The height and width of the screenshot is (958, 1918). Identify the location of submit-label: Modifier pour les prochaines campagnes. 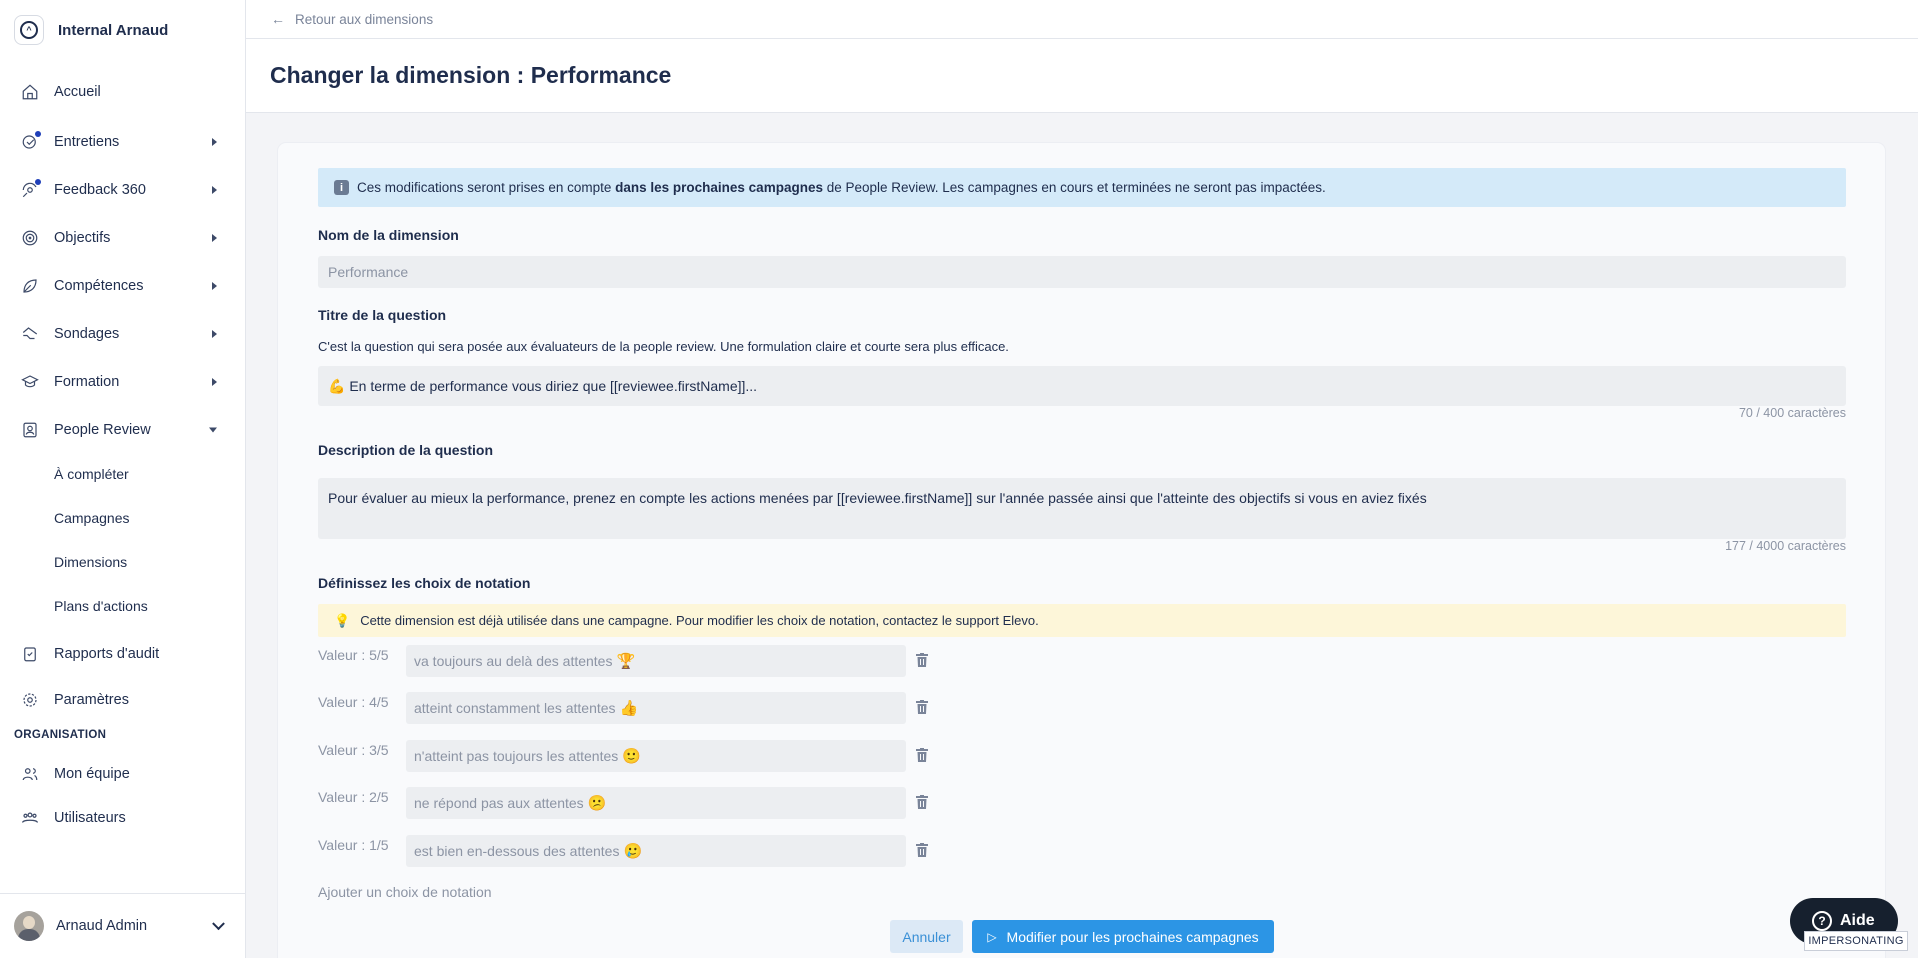
(1132, 936).